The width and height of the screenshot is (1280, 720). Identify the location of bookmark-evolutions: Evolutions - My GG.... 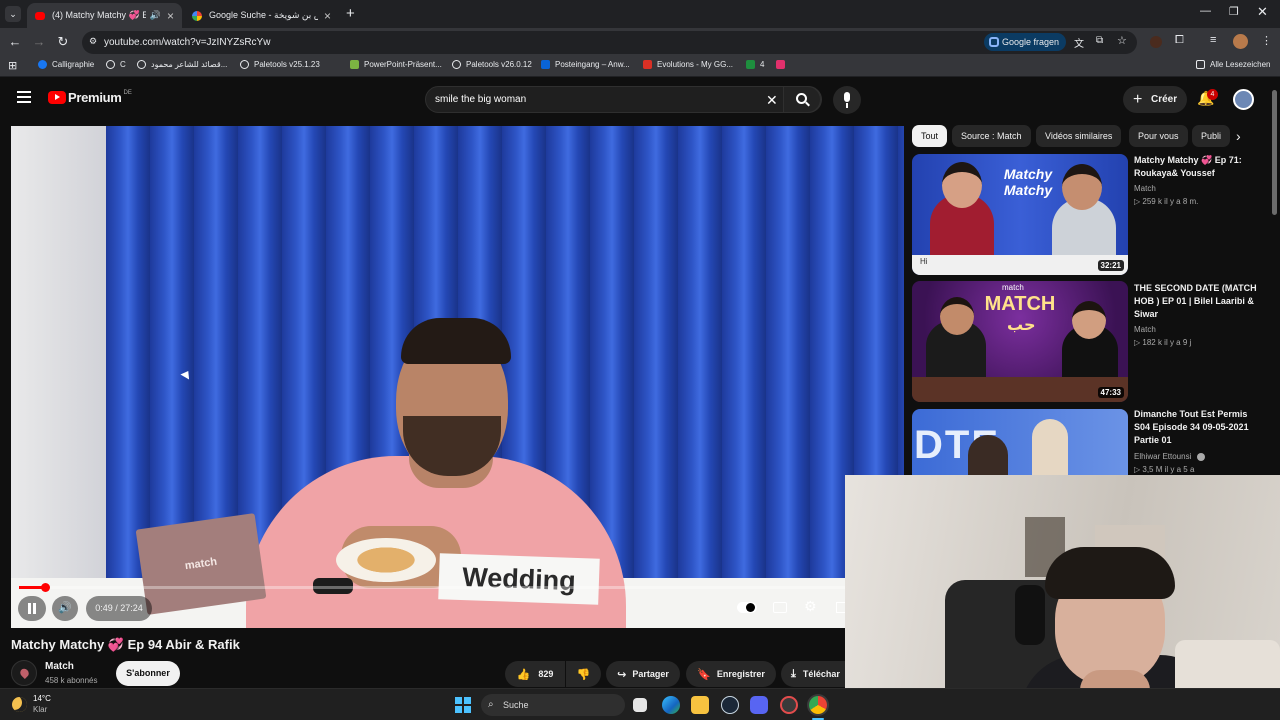
(688, 64).